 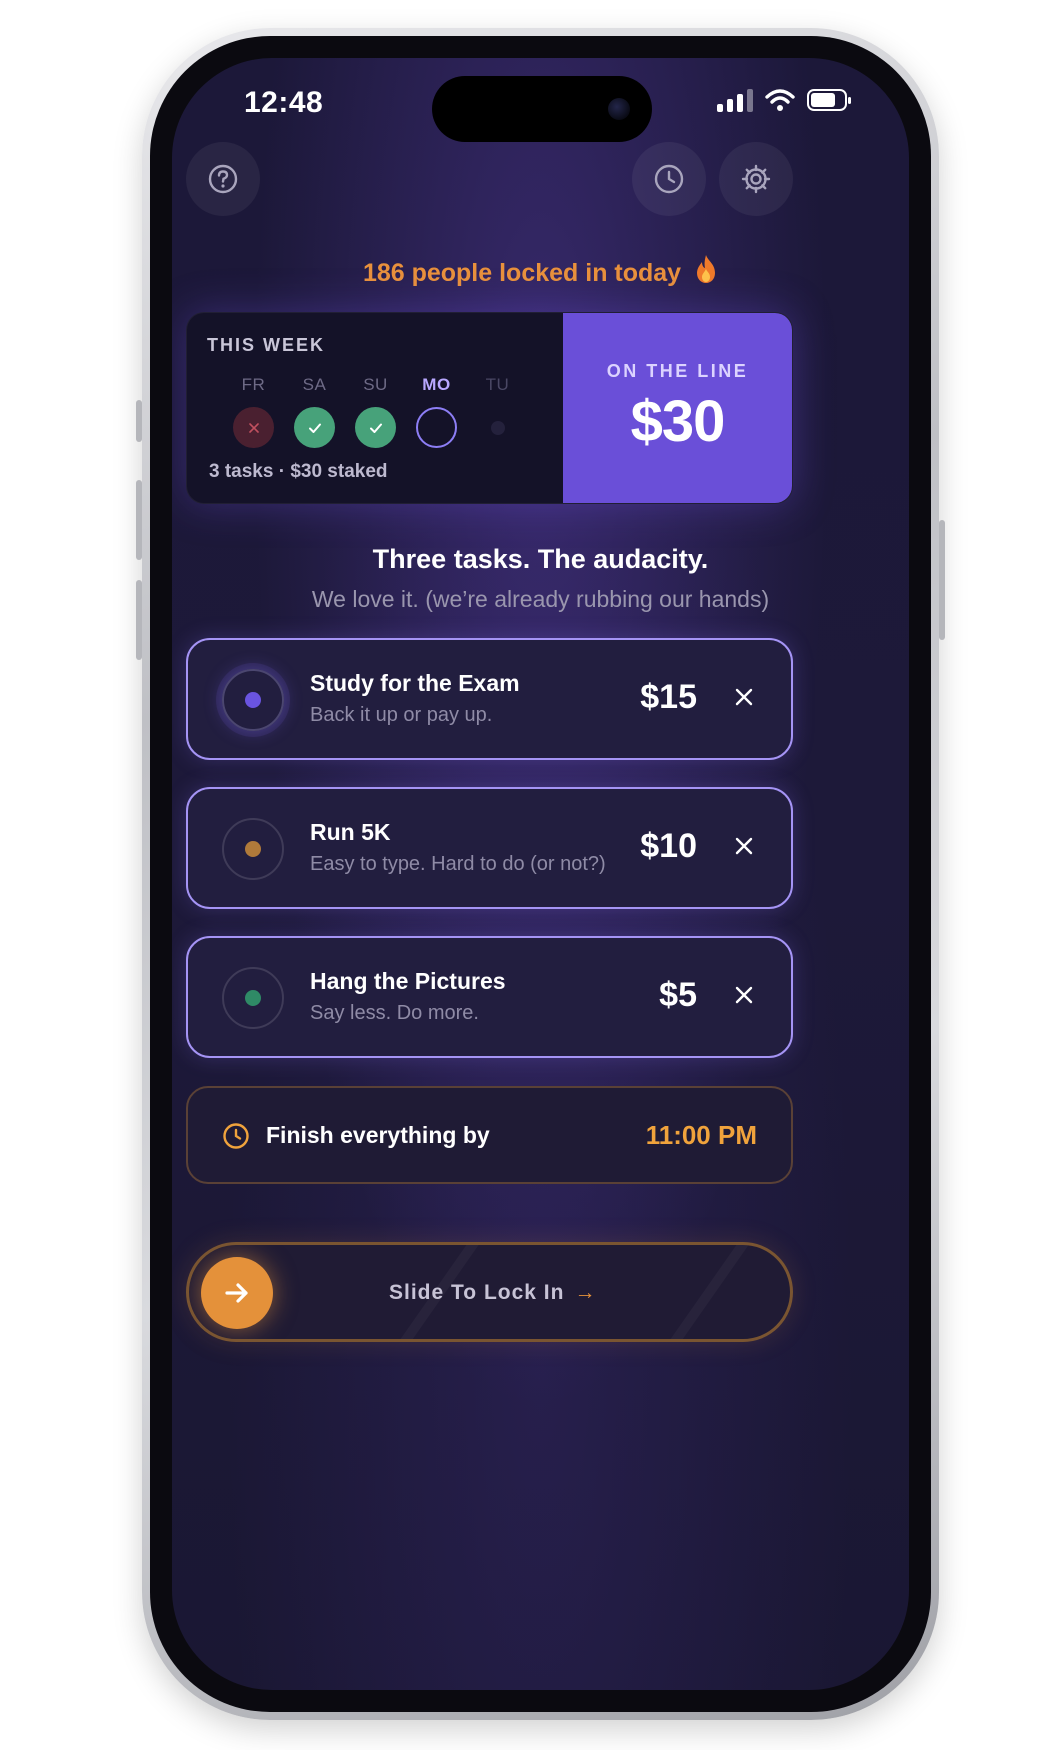 What do you see at coordinates (780, 100) in the screenshot?
I see `wifi-icon` at bounding box center [780, 100].